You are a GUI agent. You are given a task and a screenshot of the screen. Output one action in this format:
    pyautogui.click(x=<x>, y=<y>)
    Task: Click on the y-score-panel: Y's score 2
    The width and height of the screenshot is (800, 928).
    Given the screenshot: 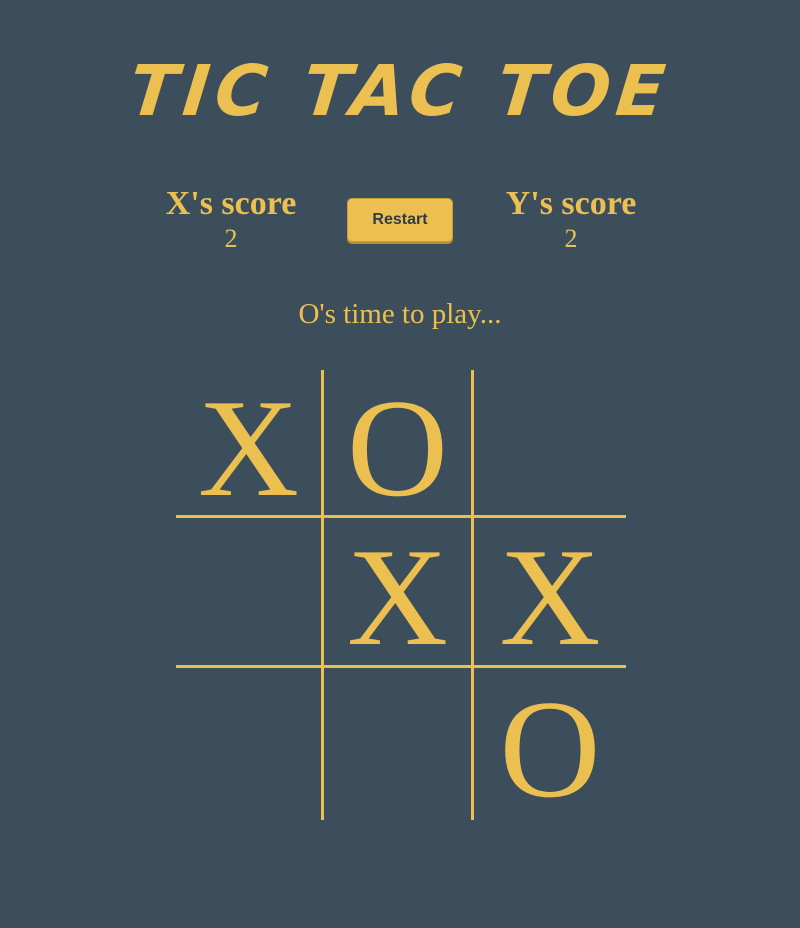 What is the action you would take?
    pyautogui.click(x=571, y=217)
    